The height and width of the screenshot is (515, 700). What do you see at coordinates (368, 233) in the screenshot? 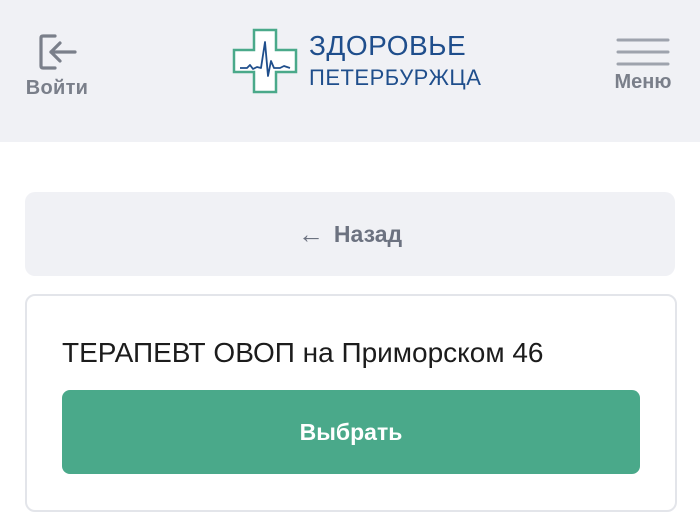
I see `back-label: Назад` at bounding box center [368, 233].